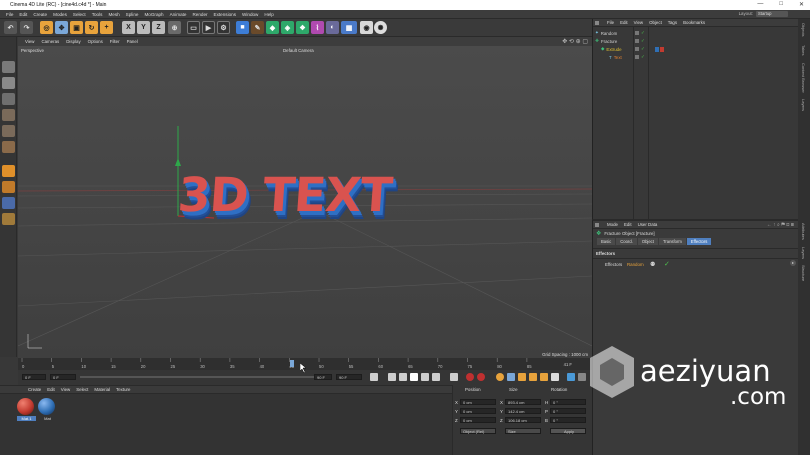 The height and width of the screenshot is (455, 810). I want to click on menu-modes: Modes, so click(60, 14).